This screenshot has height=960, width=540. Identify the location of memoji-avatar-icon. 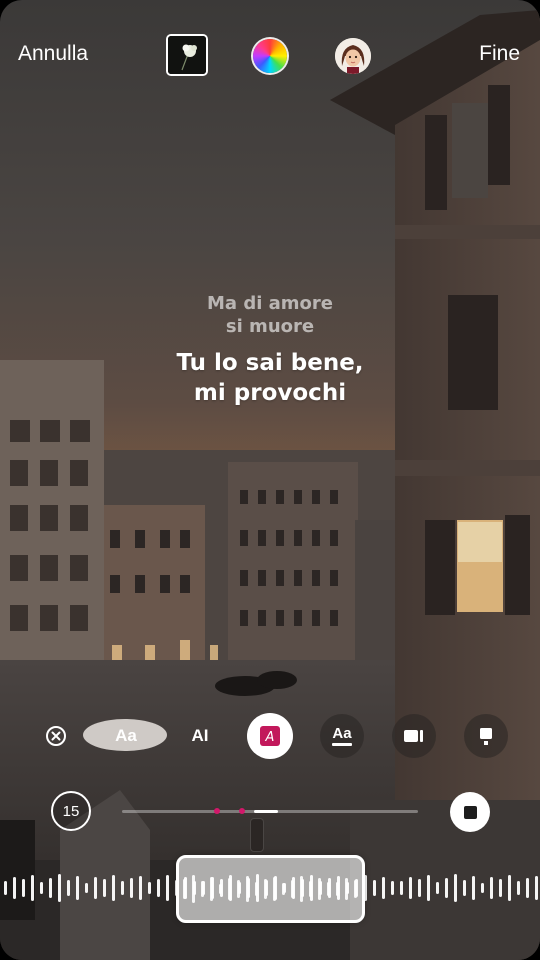
(353, 56).